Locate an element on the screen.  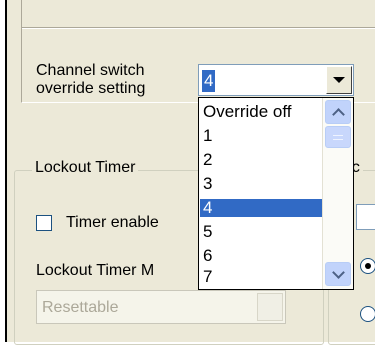
channel-switch-combobox: 4 is located at coordinates (276, 80).